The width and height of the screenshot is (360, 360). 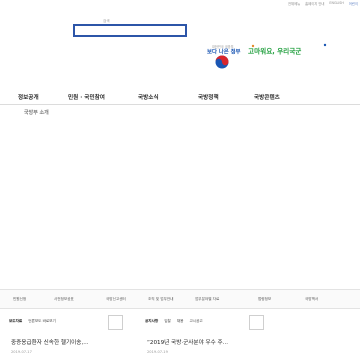 I want to click on quick-link-petition: 민원신청, so click(x=19, y=299).